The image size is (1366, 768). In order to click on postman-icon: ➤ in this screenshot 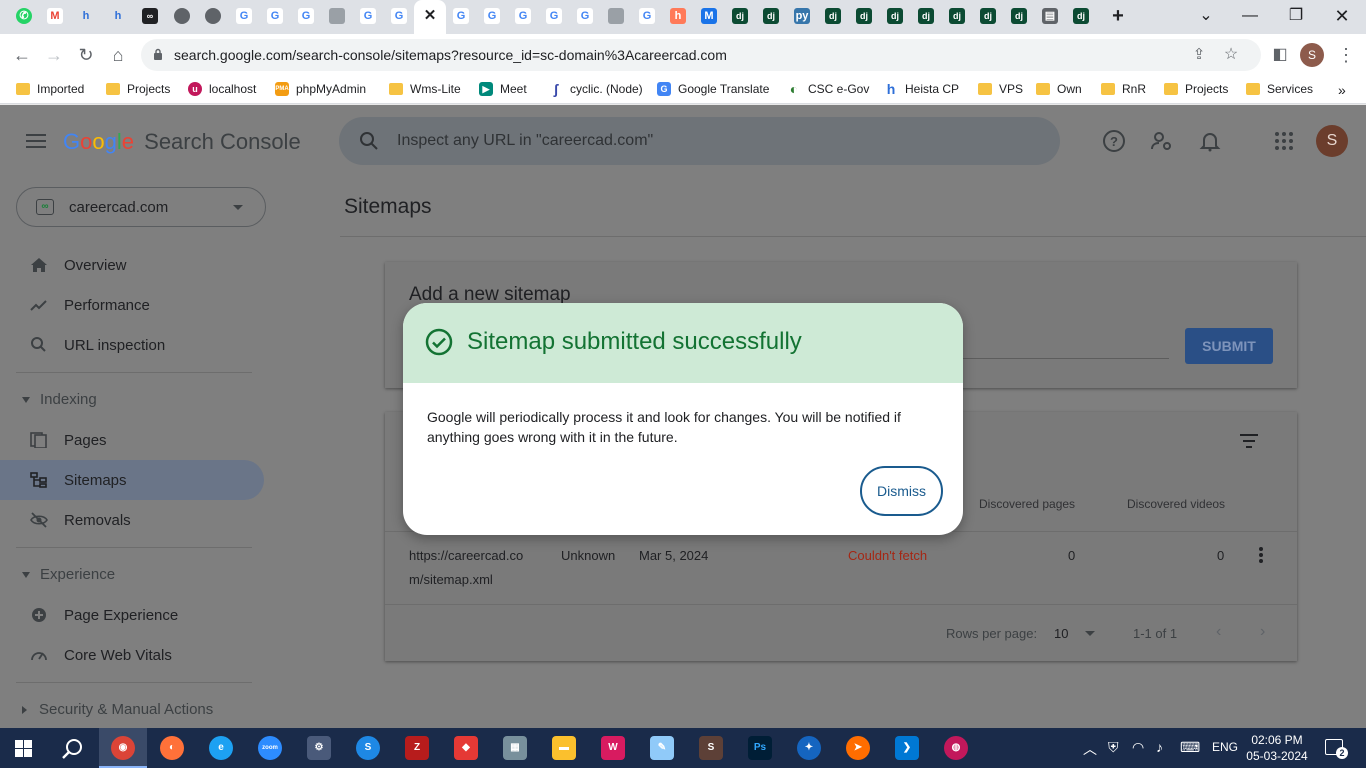, I will do `click(858, 748)`.